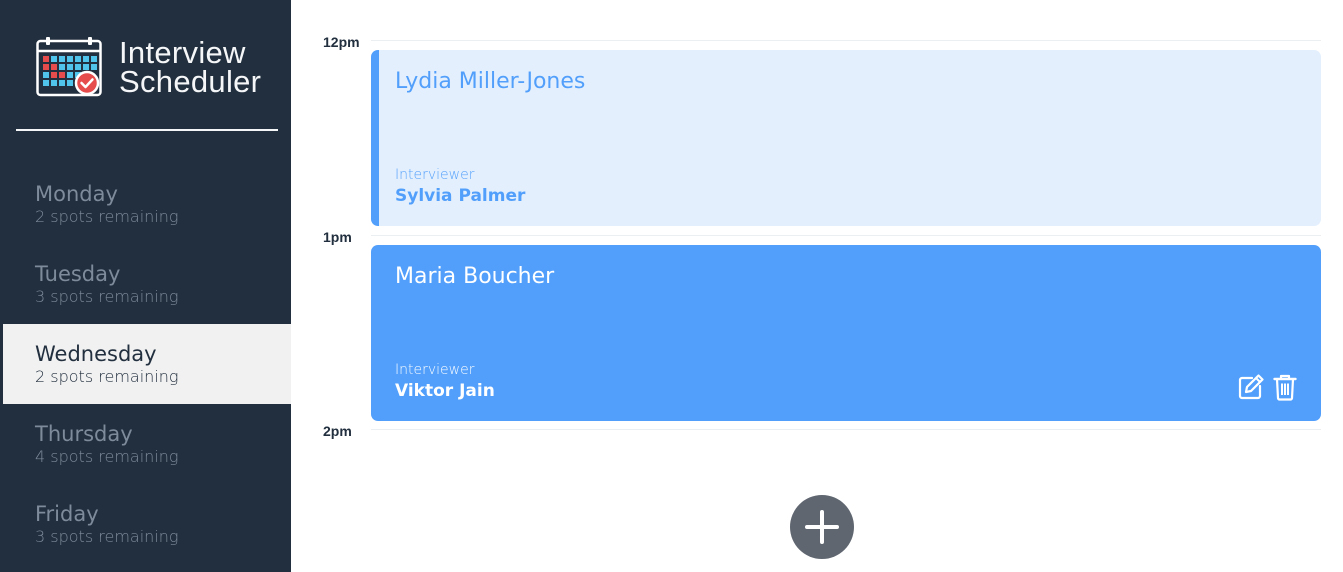  Describe the element at coordinates (147, 204) in the screenshot. I see `day-item-monday: Monday 2 spots remaining` at that location.